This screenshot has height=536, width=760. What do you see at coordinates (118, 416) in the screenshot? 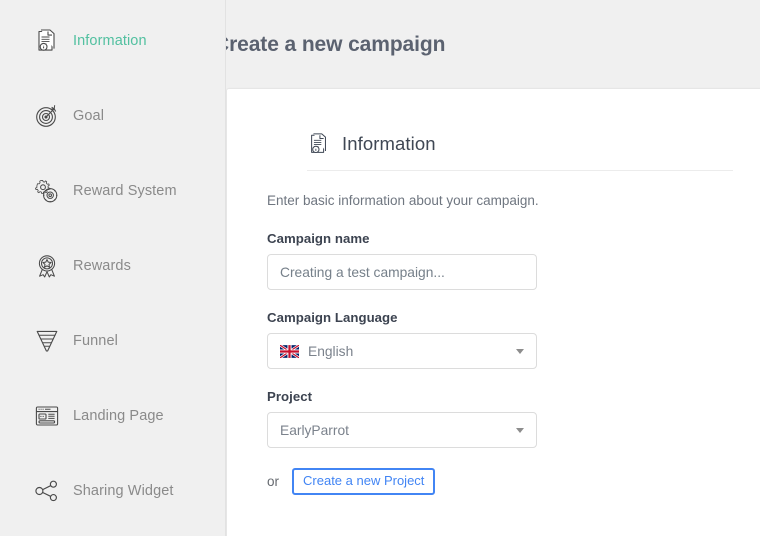
I see `sidebar-item-label: Landing Page` at bounding box center [118, 416].